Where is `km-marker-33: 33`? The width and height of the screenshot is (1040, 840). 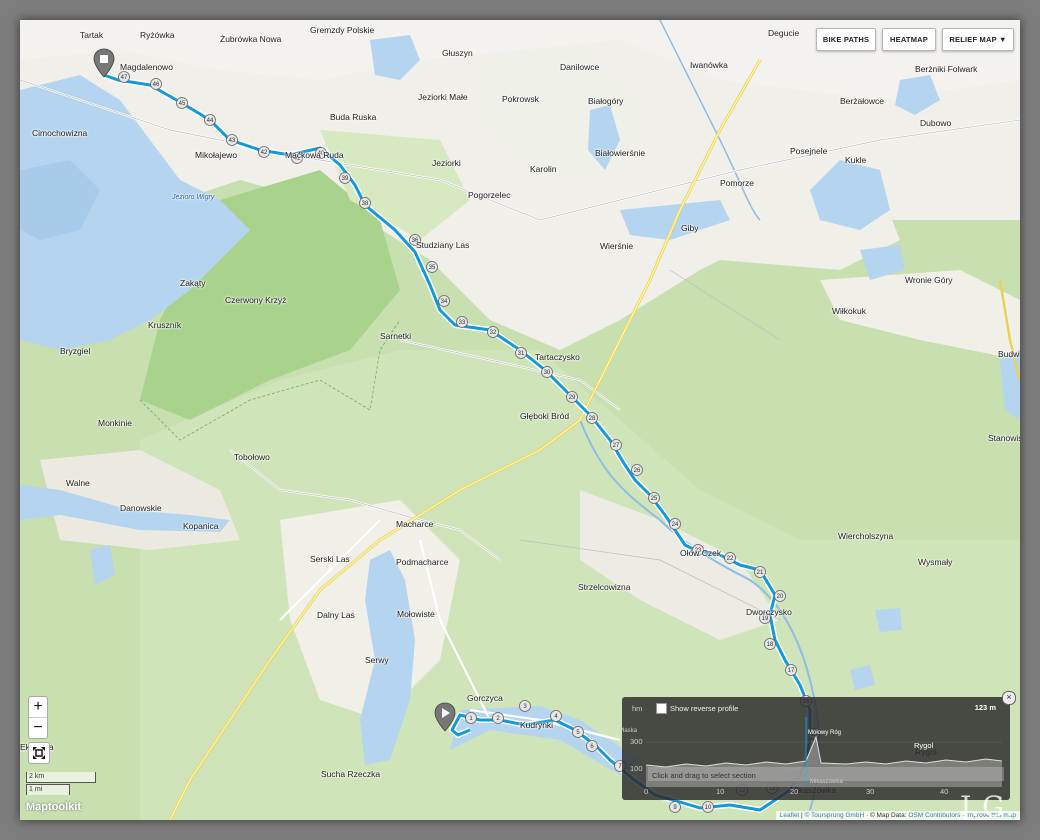 km-marker-33: 33 is located at coordinates (462, 322).